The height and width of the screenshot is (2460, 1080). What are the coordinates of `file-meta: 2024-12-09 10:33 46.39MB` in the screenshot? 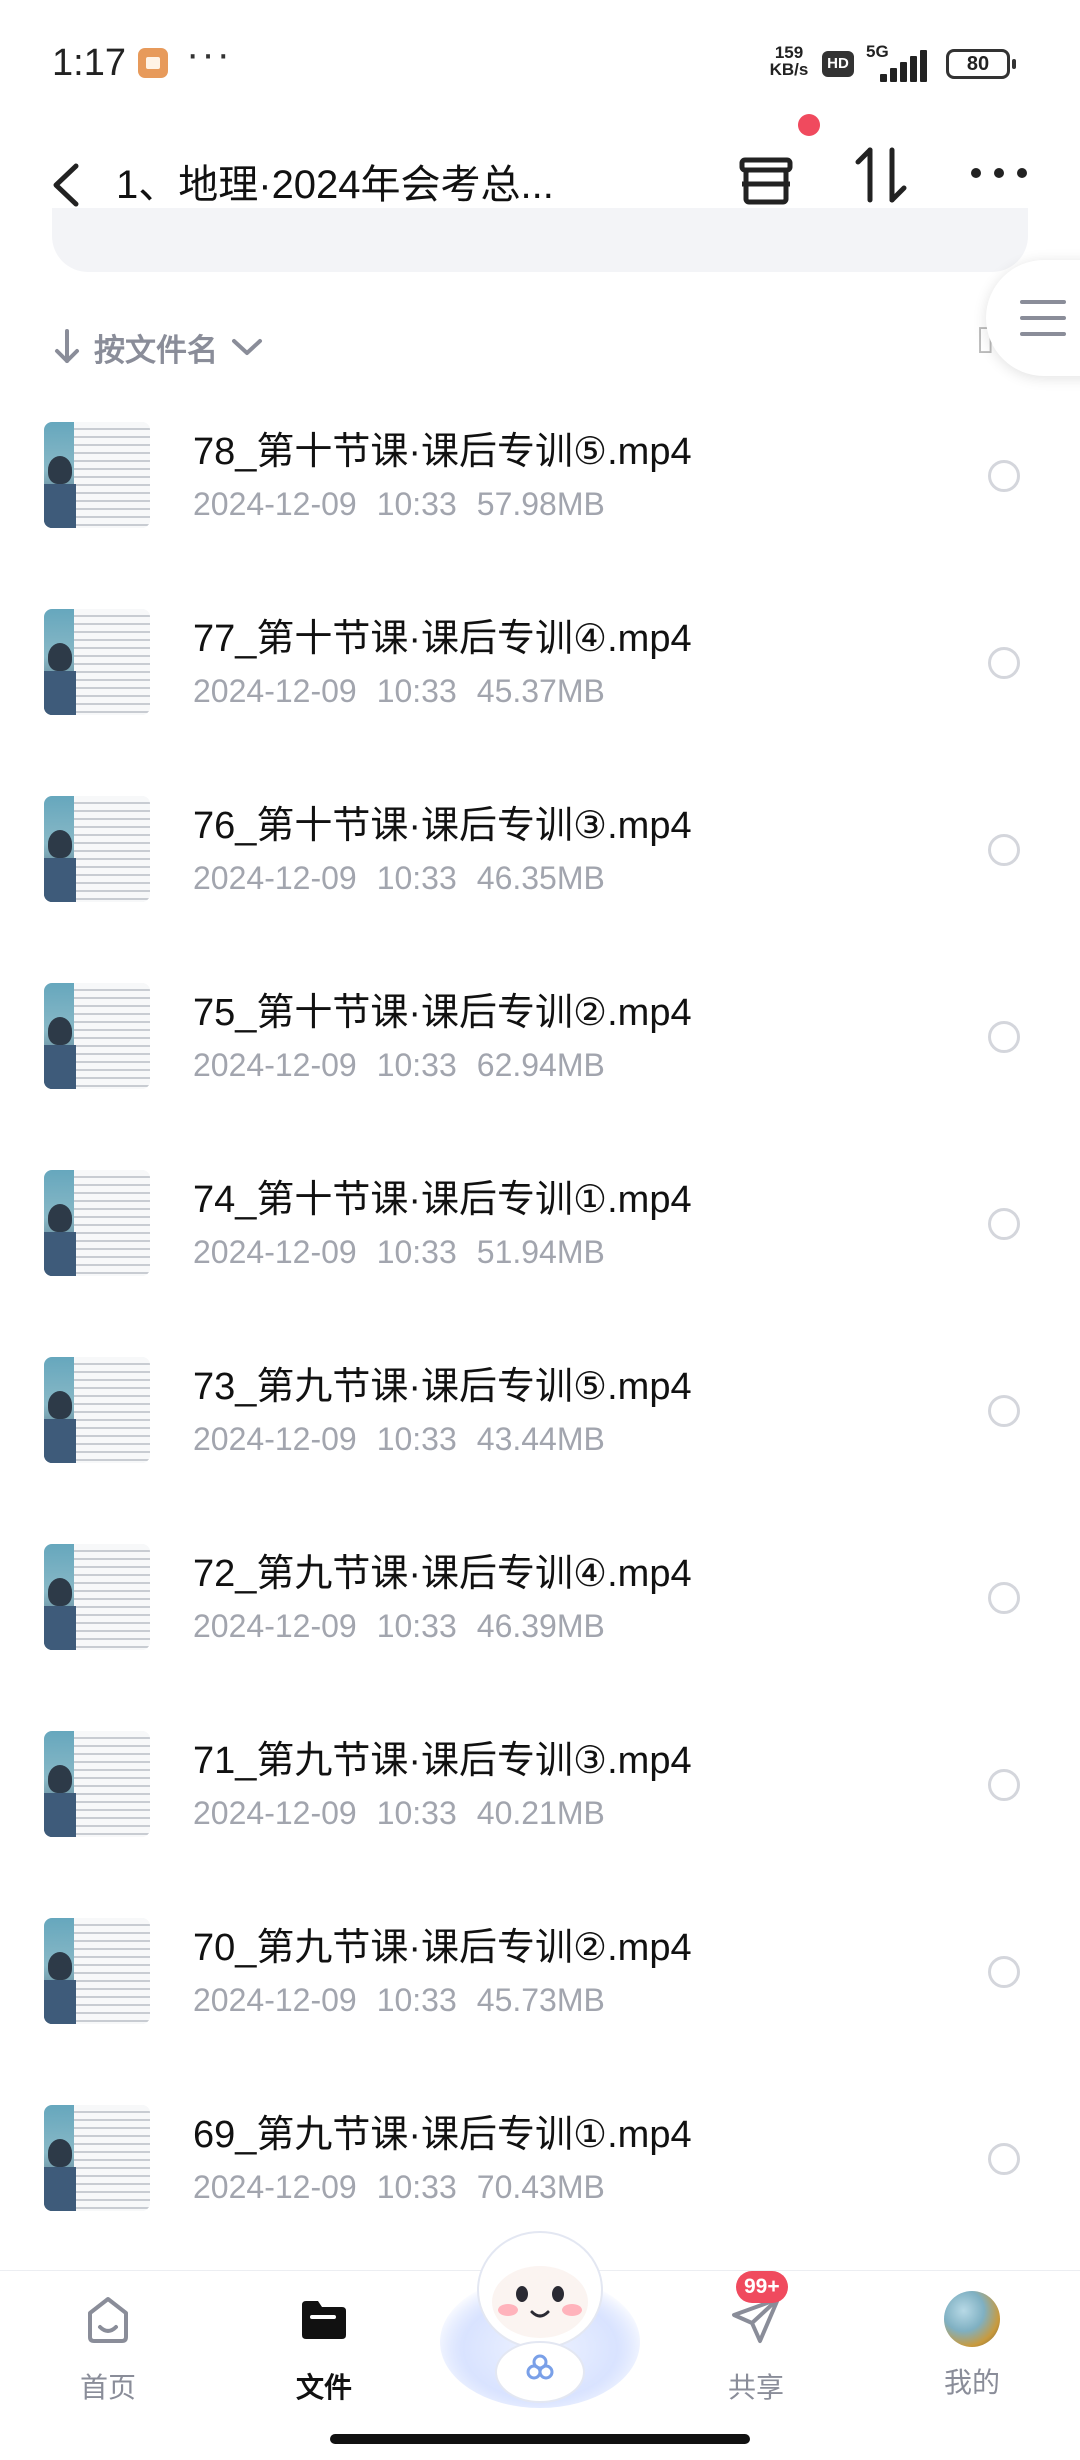 It's located at (409, 1626).